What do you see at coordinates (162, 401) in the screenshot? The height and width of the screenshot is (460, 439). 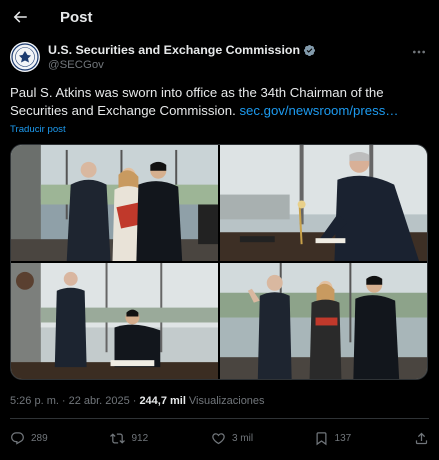 I see `view-count: 244,7 mil` at bounding box center [162, 401].